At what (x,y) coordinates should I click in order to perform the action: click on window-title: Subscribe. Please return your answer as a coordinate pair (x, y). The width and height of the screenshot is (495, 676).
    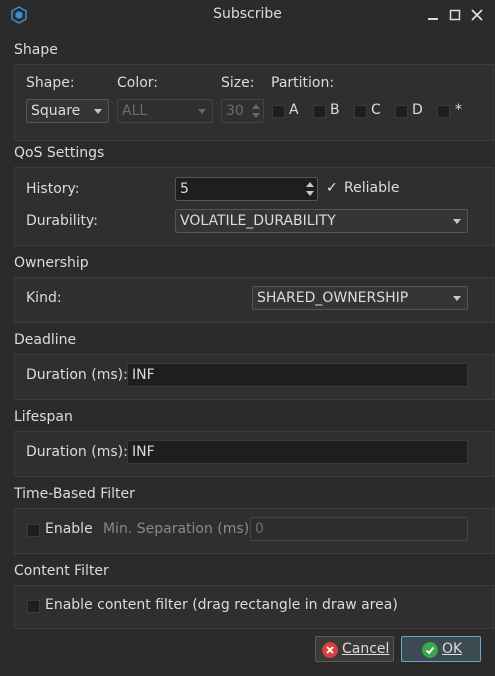
    Looking at the image, I should click on (247, 14).